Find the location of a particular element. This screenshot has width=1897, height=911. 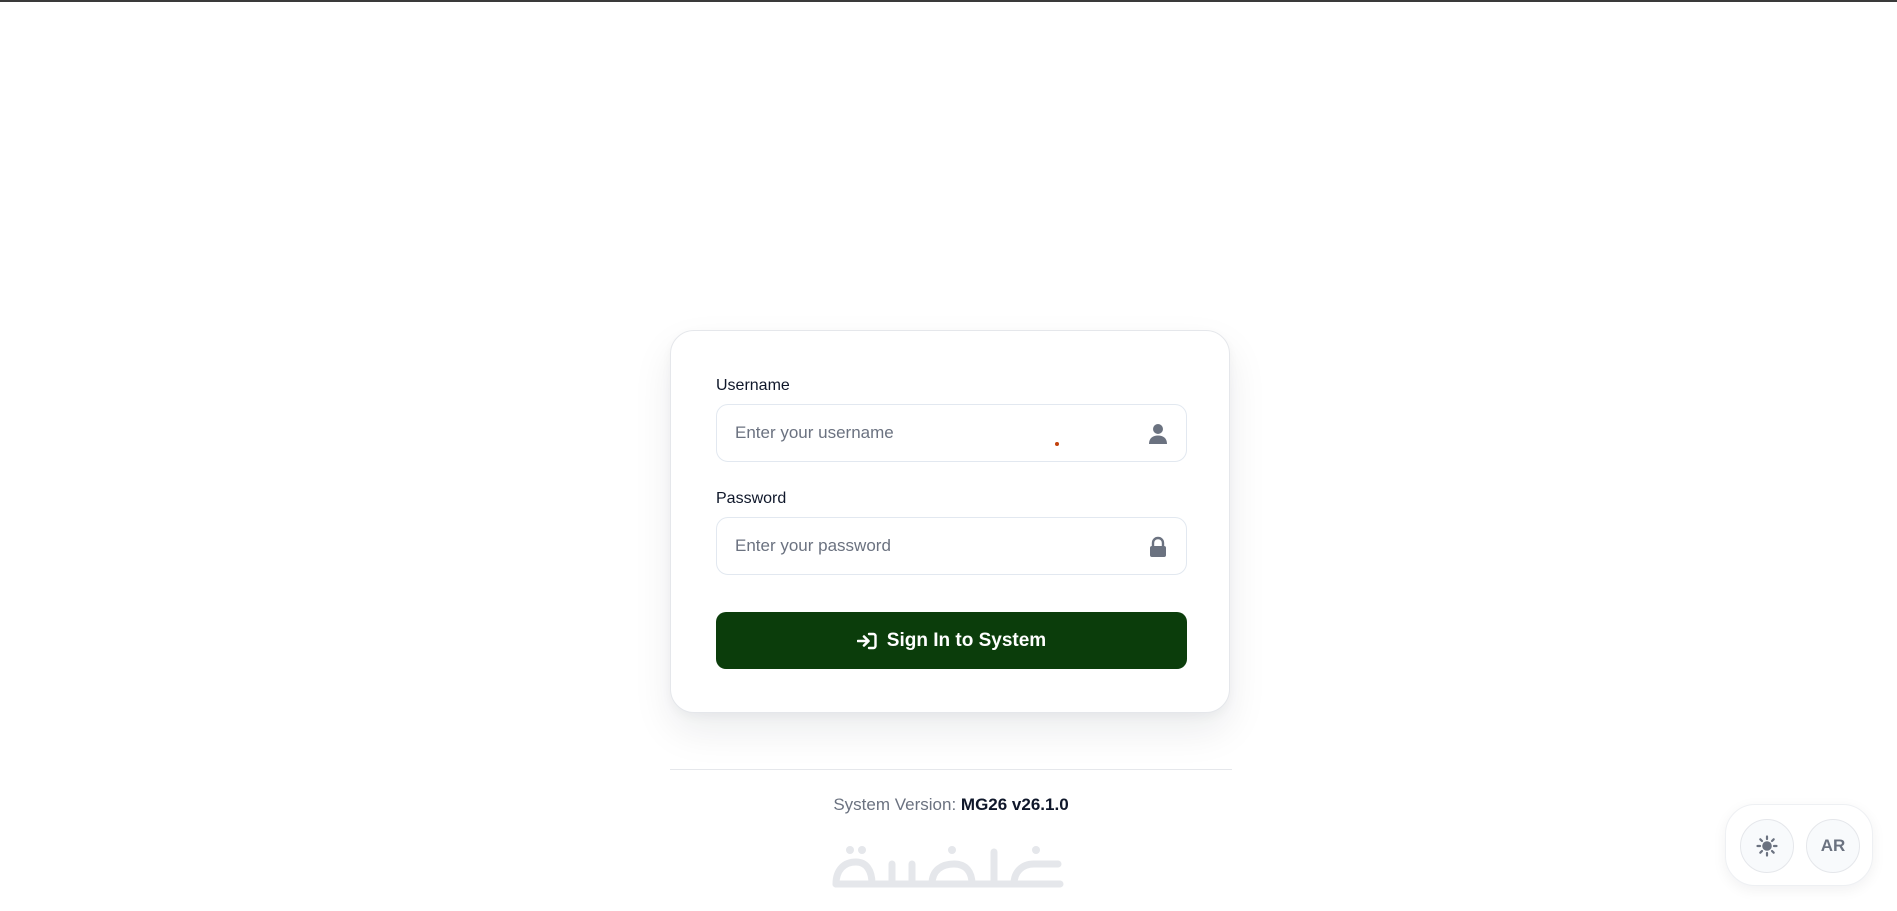

top-border is located at coordinates (948, 1).